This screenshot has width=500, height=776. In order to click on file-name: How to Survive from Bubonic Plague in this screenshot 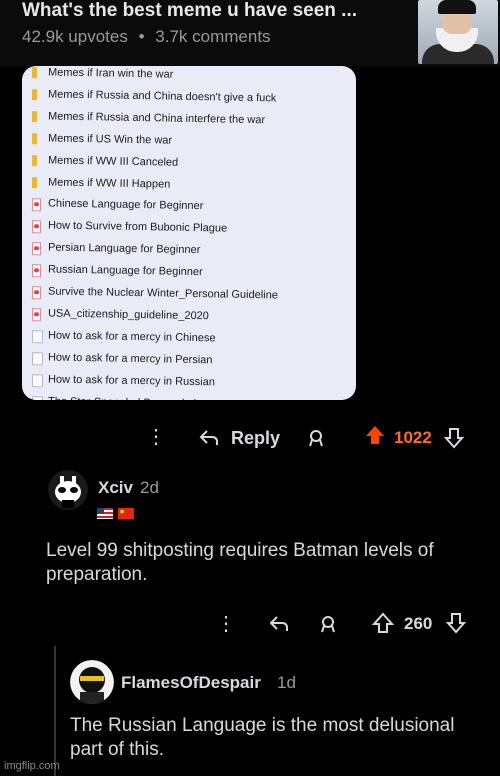, I will do `click(137, 227)`.